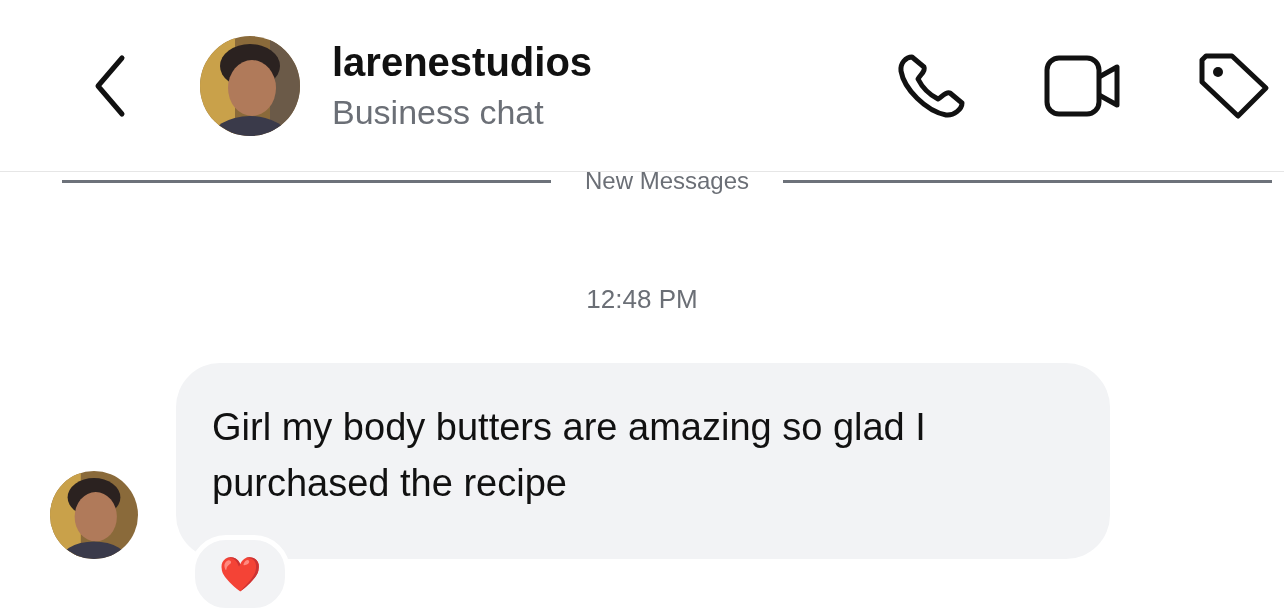  I want to click on video-camera-icon, so click(1083, 85).